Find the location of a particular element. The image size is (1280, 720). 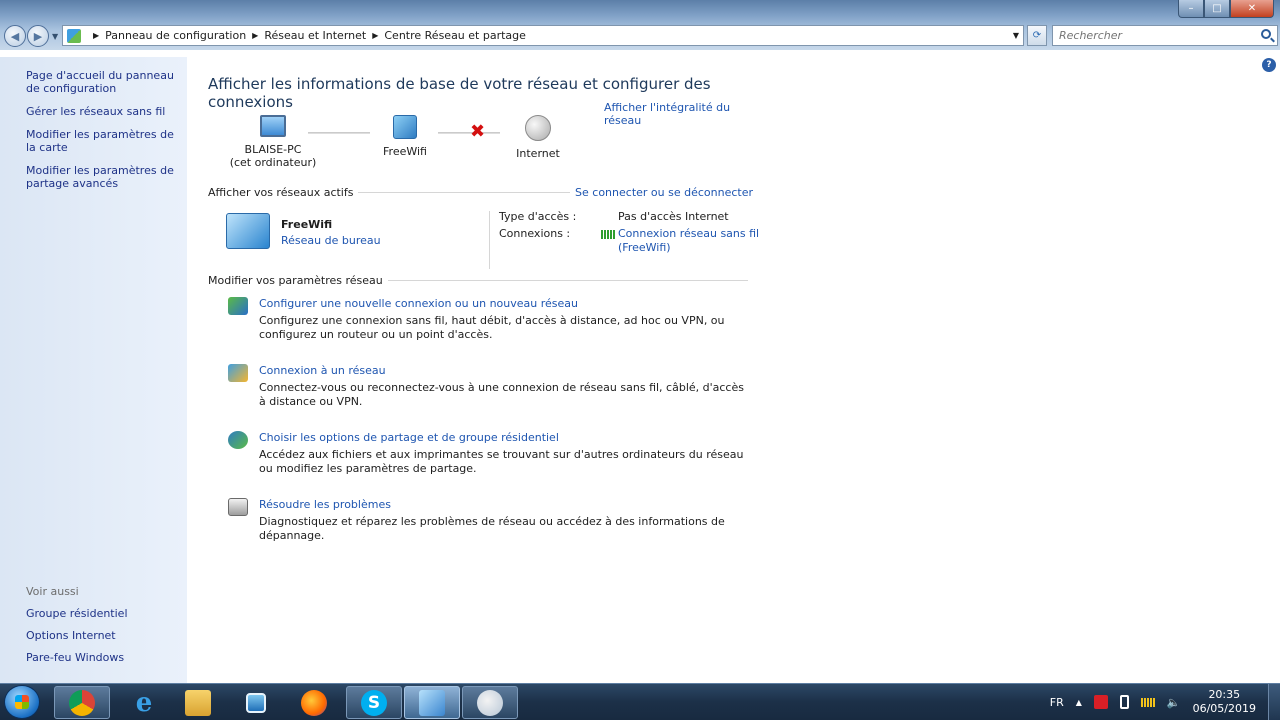

see-also-heading: Voir aussi is located at coordinates (52, 591).